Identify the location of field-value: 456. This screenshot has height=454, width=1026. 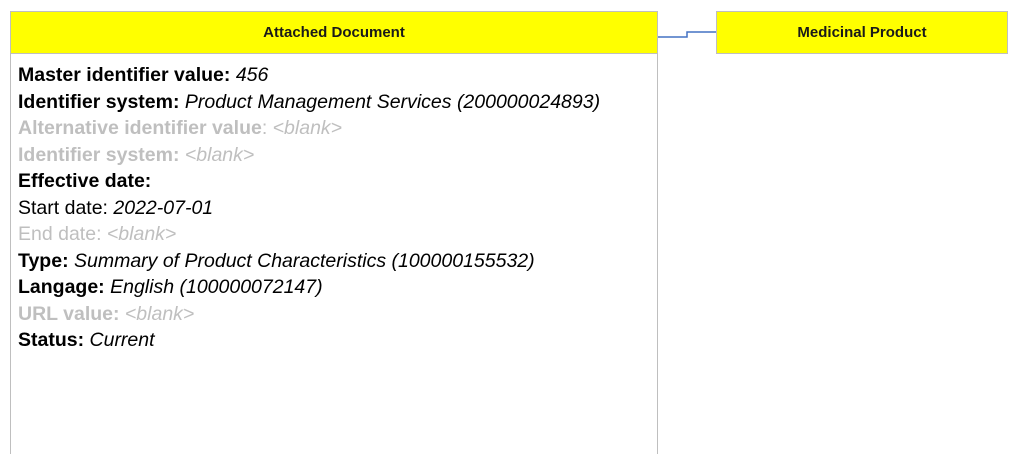
(252, 75).